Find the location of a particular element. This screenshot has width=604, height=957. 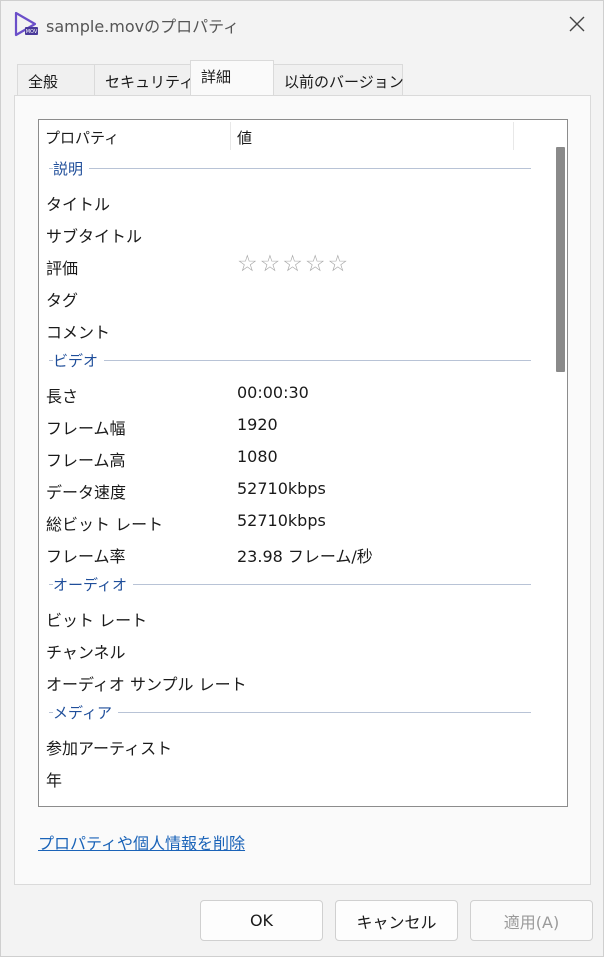

scrollbar-thumb is located at coordinates (560, 259).